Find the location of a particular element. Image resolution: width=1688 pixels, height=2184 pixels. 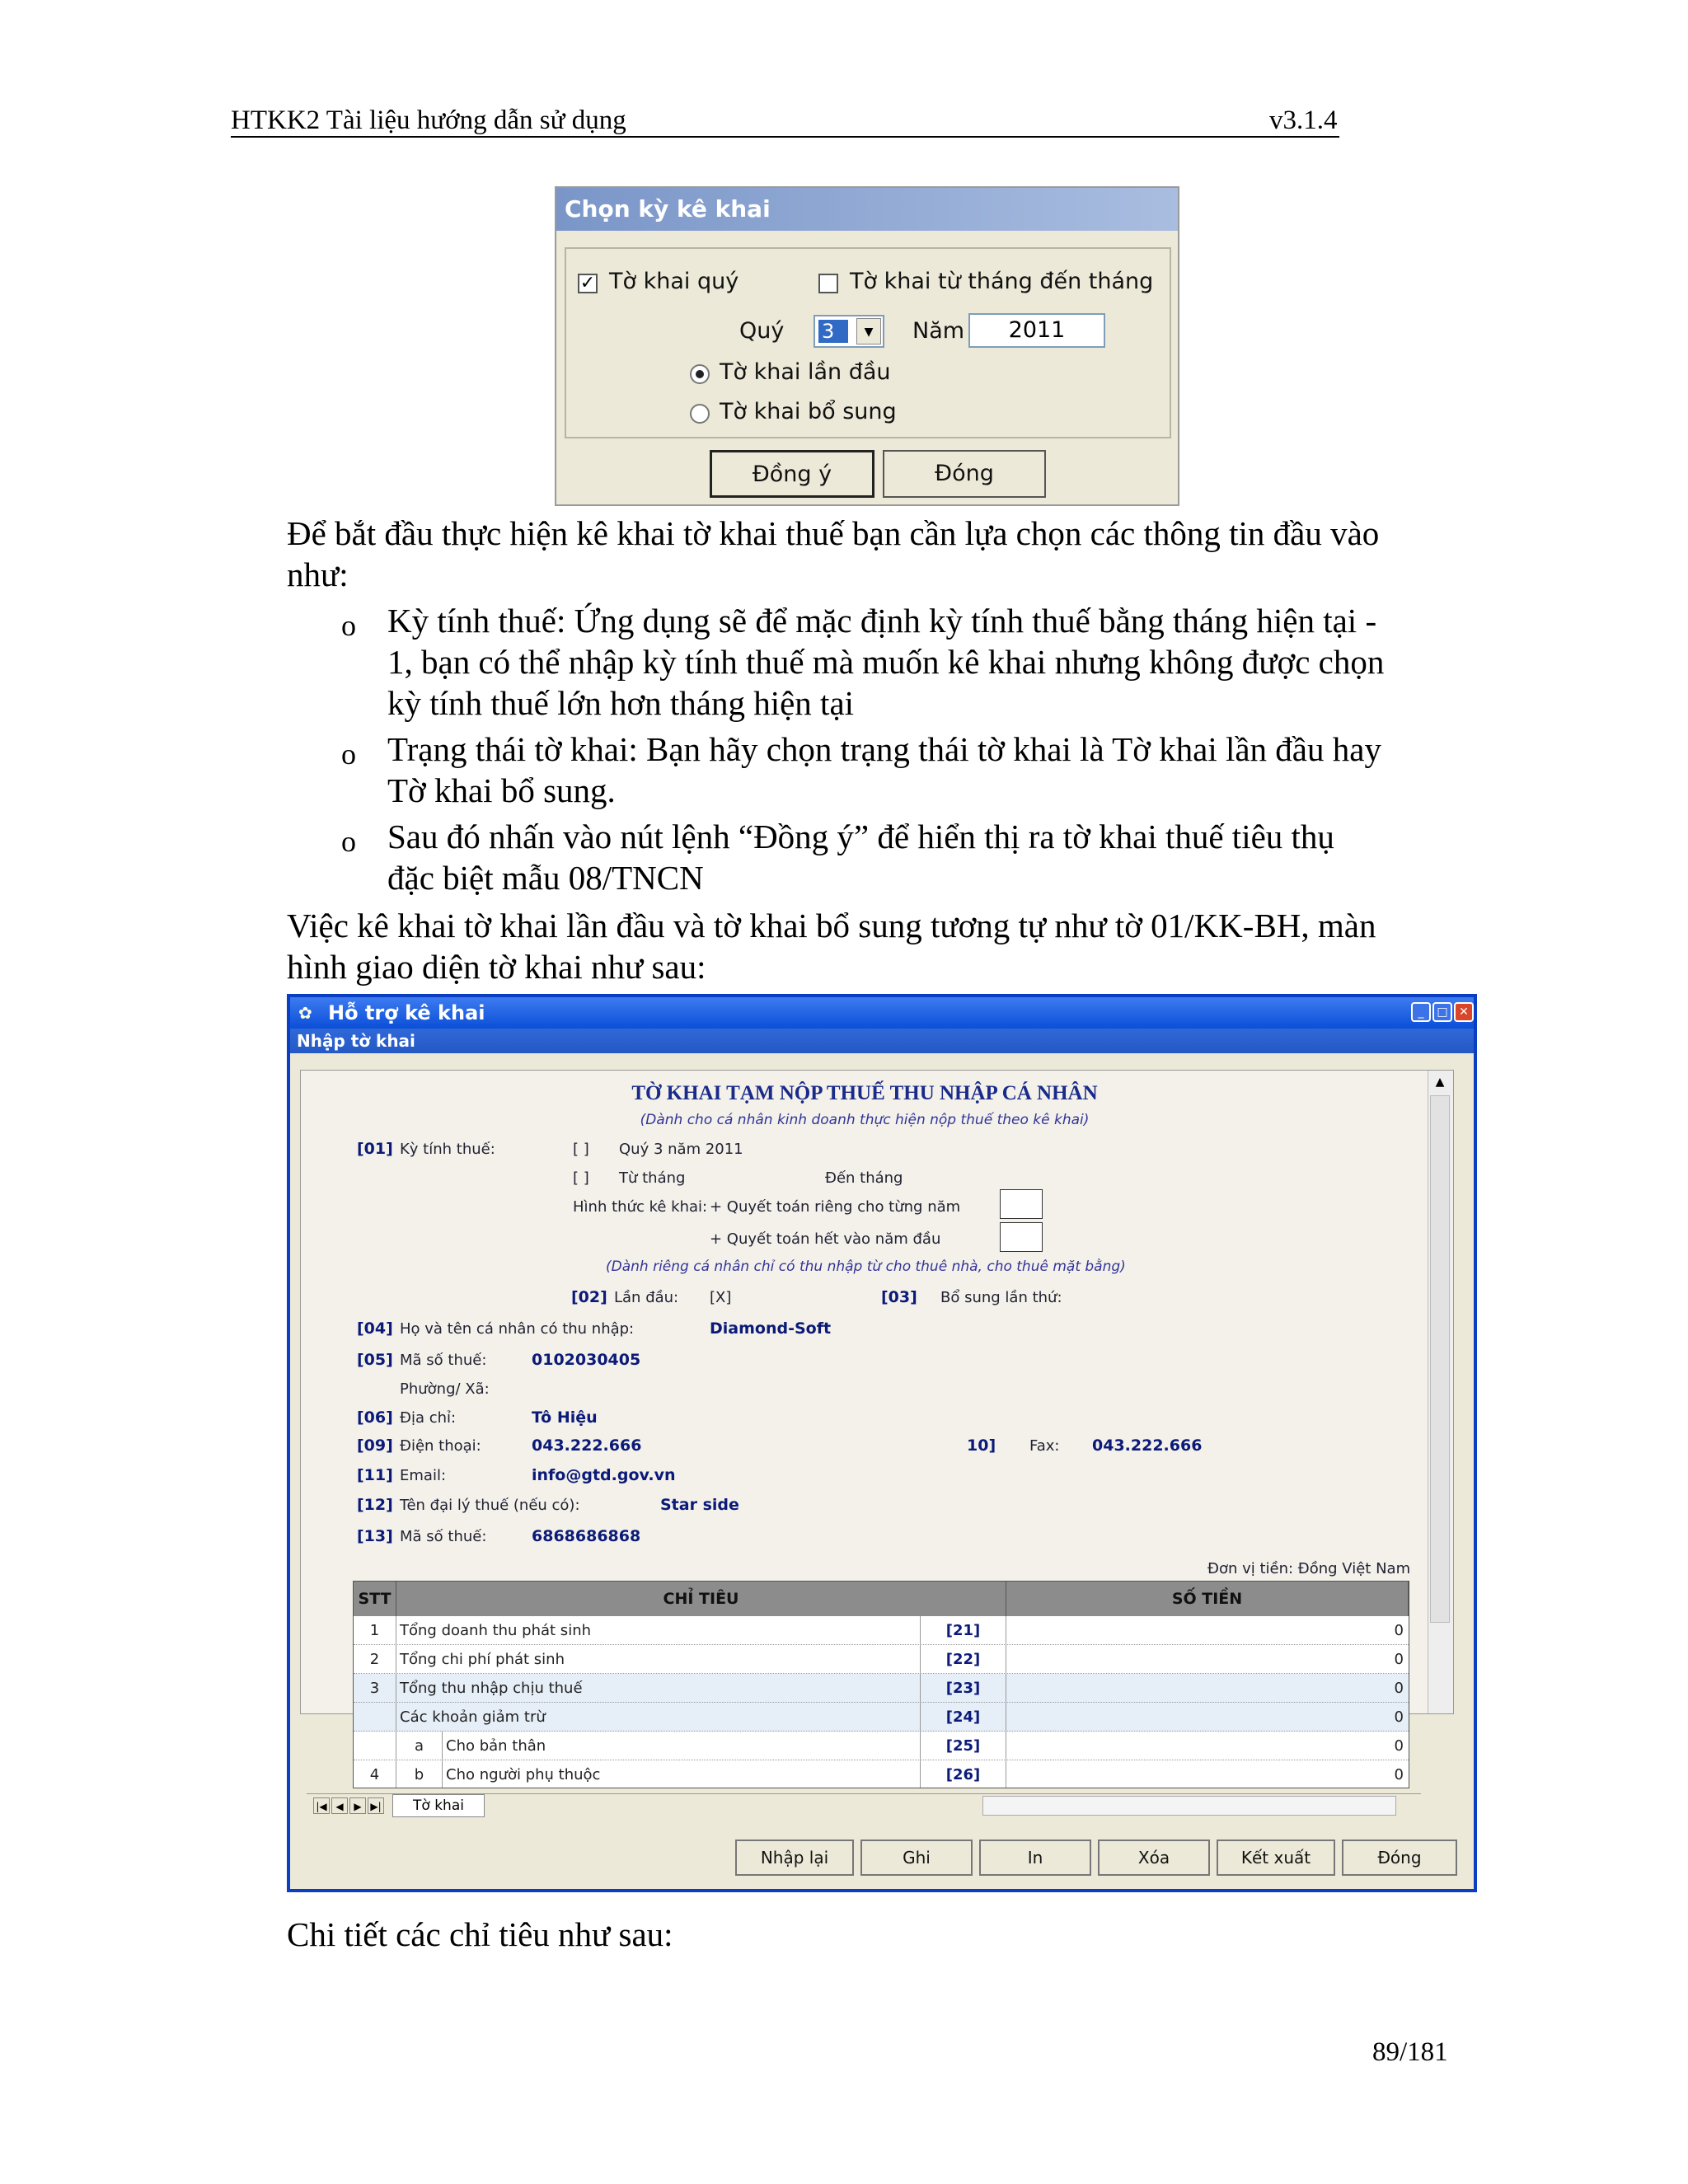

bullet-1-line-3: kỳ tính thuế lớn hơn tháng hiện tại is located at coordinates (621, 703).